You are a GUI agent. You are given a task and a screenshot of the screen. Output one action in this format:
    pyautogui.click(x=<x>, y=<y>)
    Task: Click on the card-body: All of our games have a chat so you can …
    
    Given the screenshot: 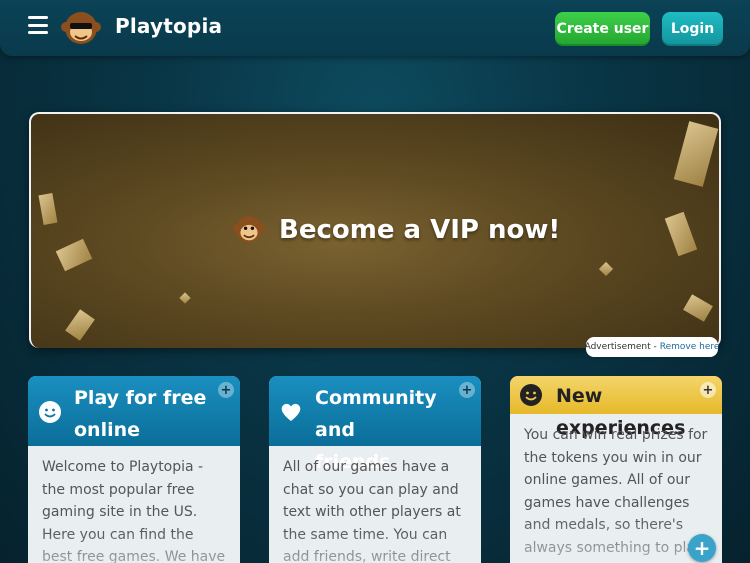 What is the action you would take?
    pyautogui.click(x=372, y=511)
    